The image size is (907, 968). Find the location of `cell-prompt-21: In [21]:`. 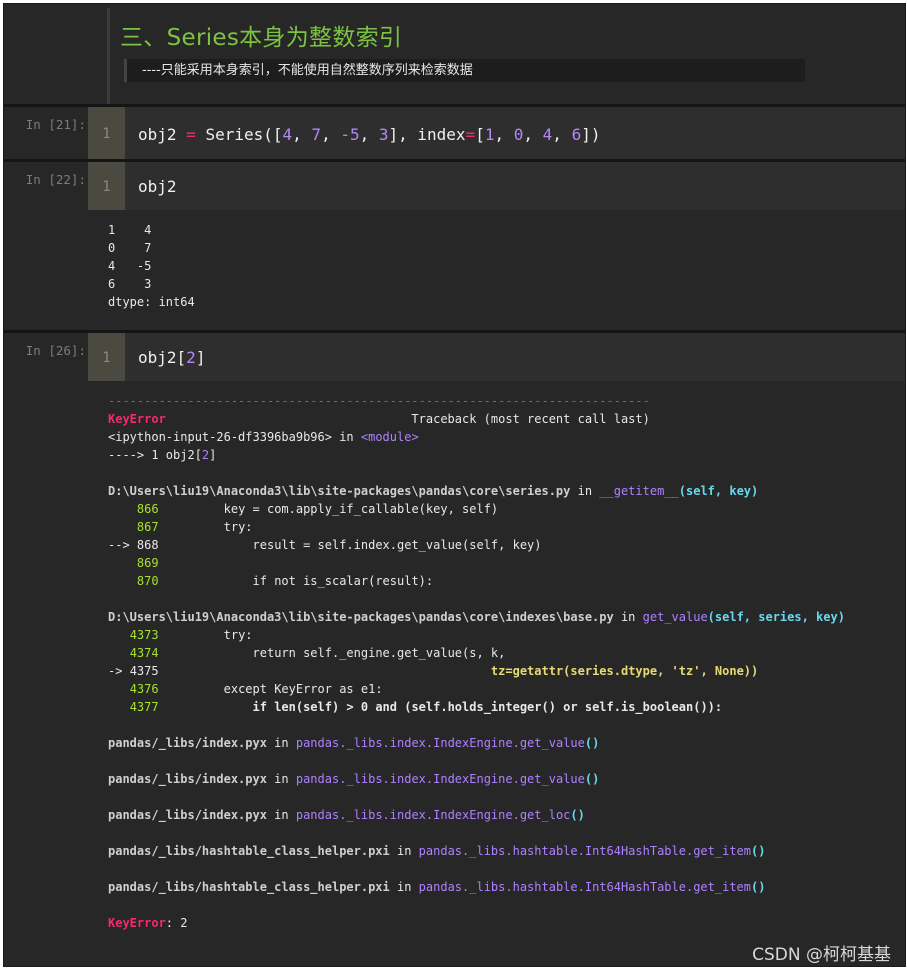

cell-prompt-21: In [21]: is located at coordinates (55, 124).